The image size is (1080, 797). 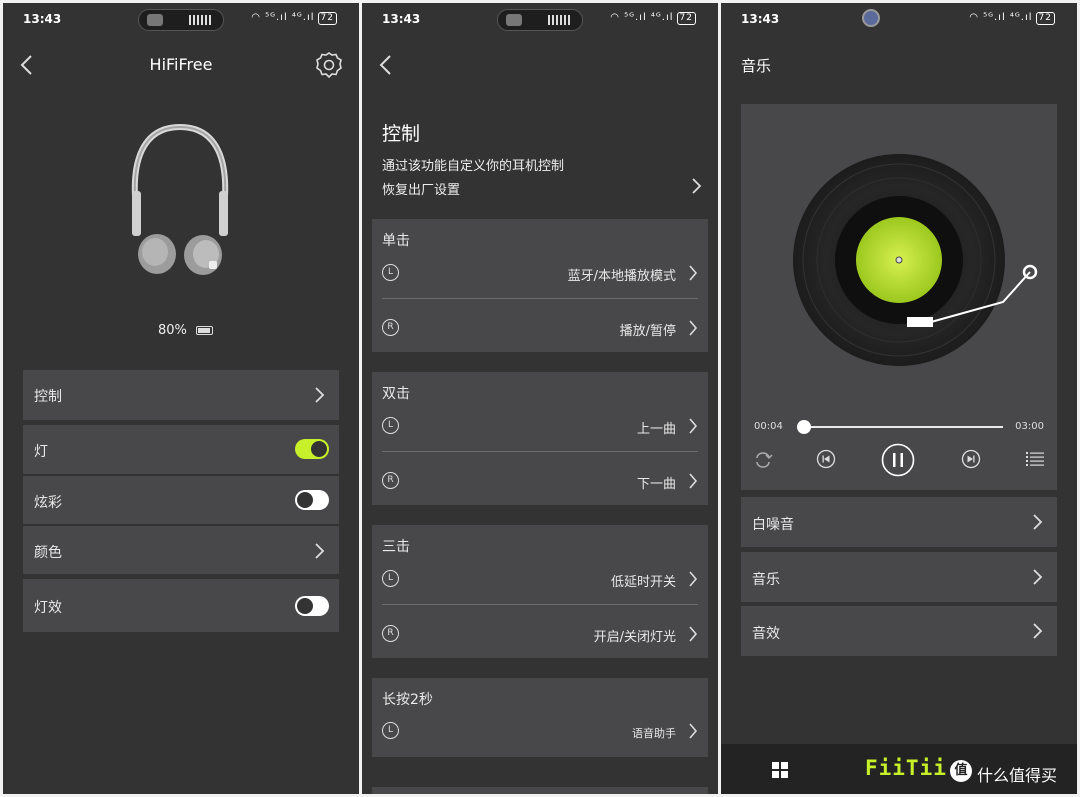 I want to click on single-right-row: R 播放/暂停, so click(x=540, y=329).